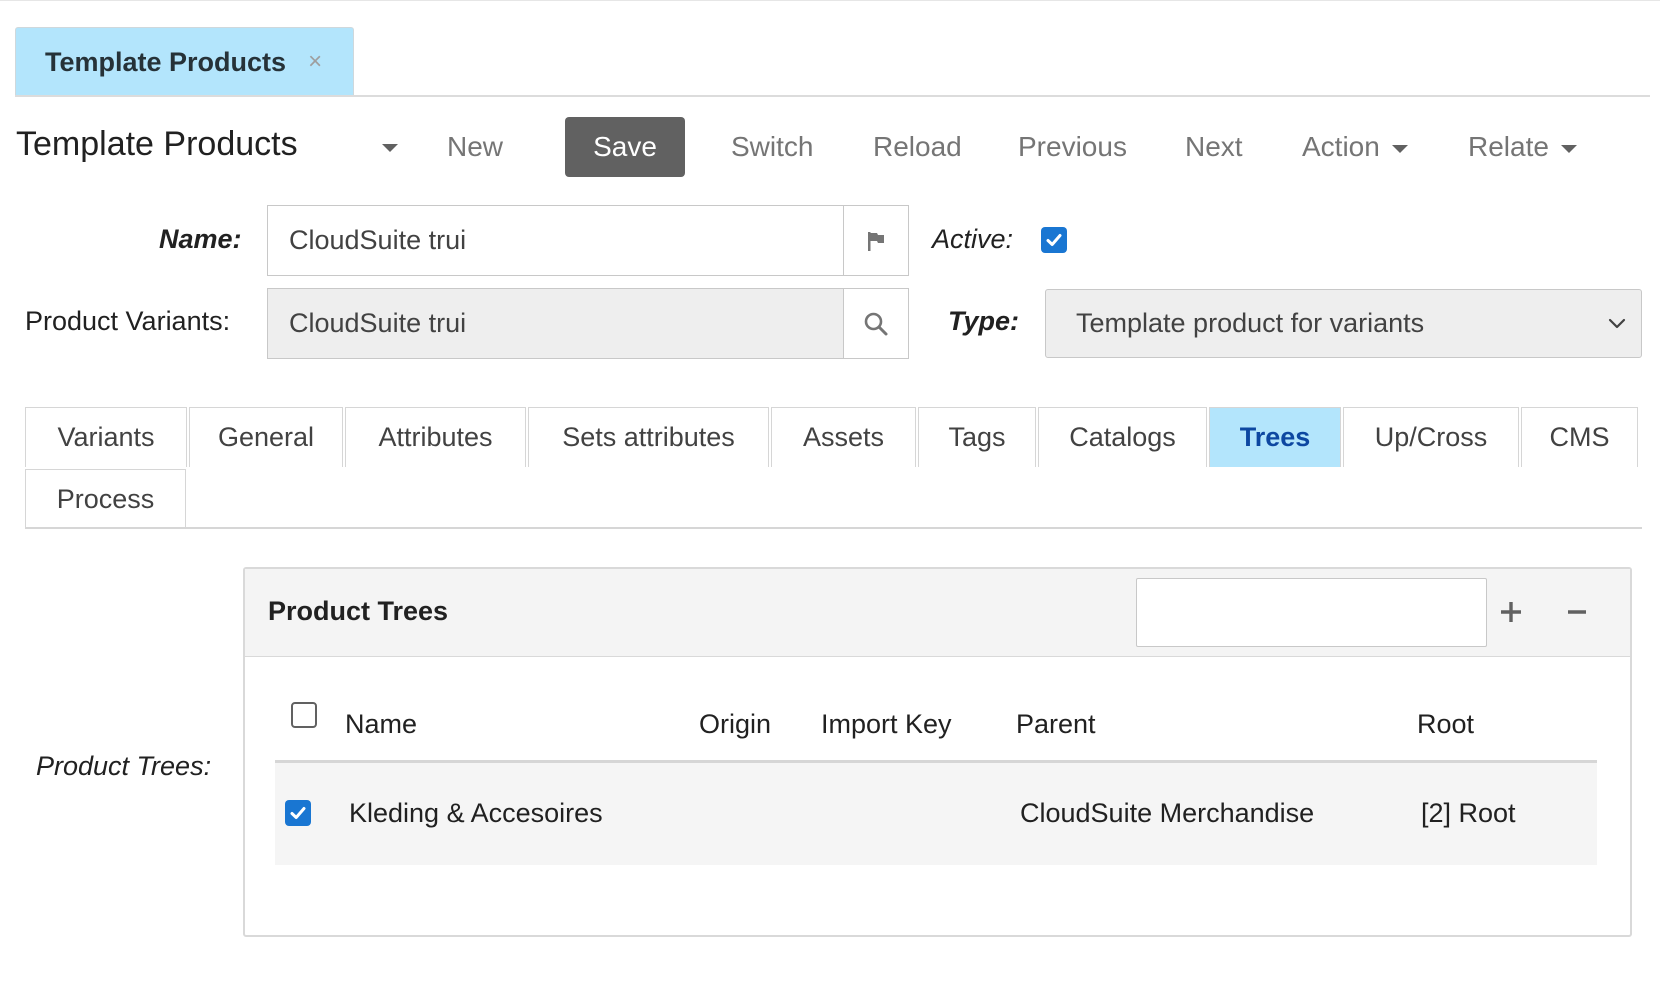  What do you see at coordinates (977, 437) in the screenshot?
I see `tab-tags: Tags` at bounding box center [977, 437].